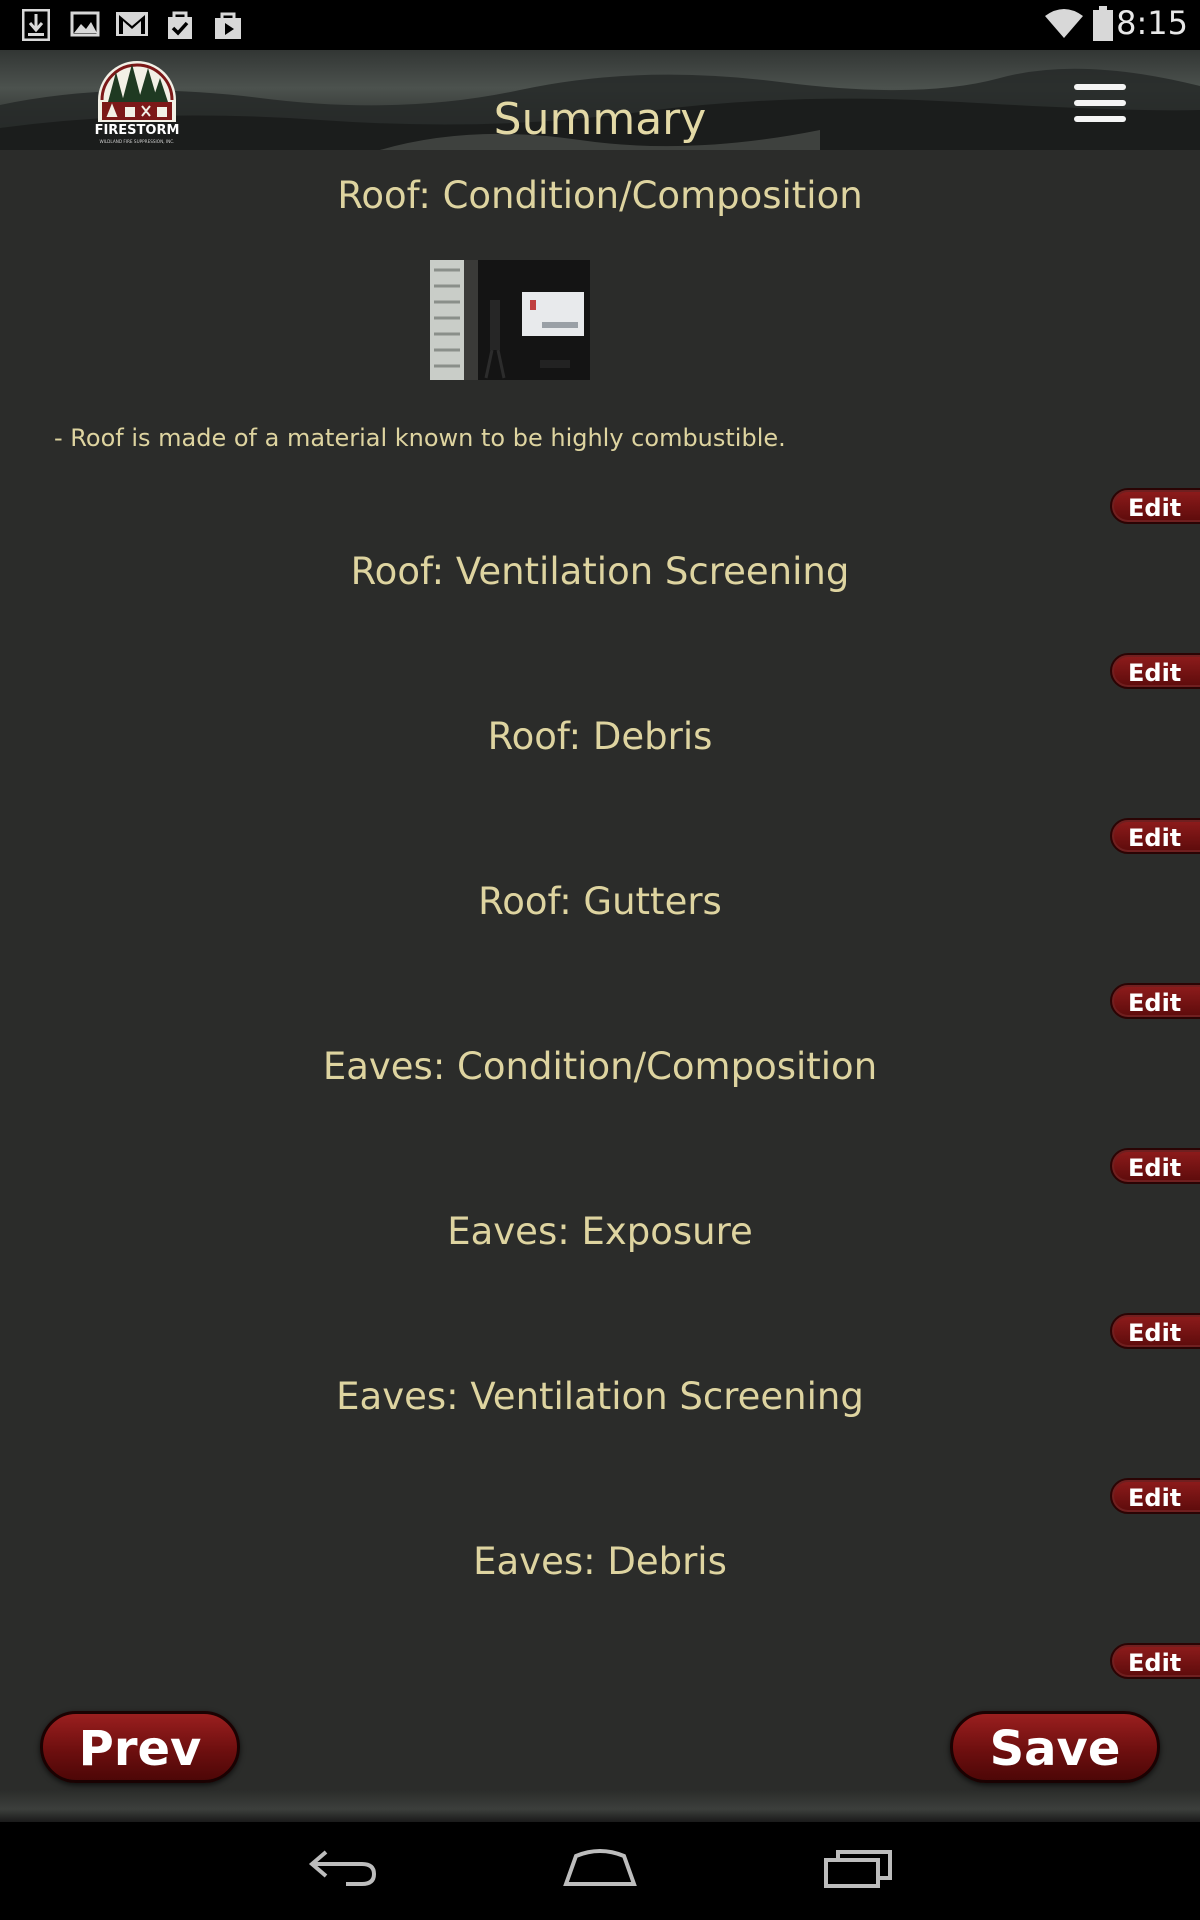 This screenshot has height=1920, width=1200. I want to click on home-icon, so click(600, 1867).